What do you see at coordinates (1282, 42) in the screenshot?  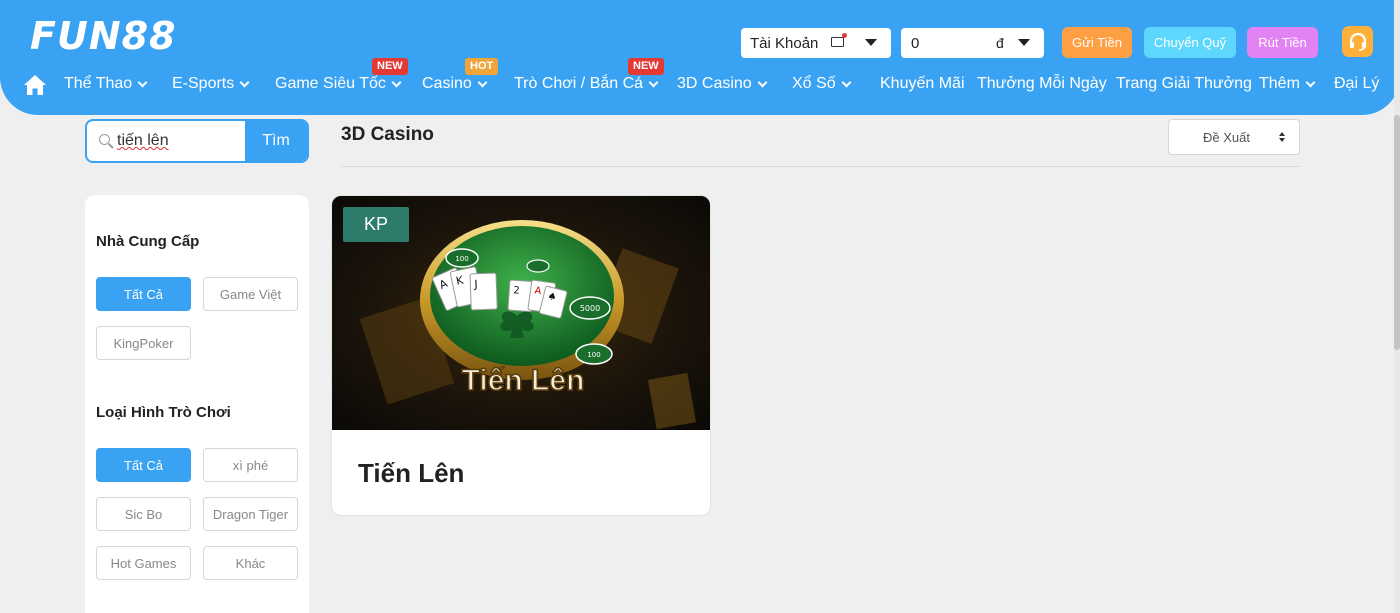 I see `withdraw-button: Rút Tiền` at bounding box center [1282, 42].